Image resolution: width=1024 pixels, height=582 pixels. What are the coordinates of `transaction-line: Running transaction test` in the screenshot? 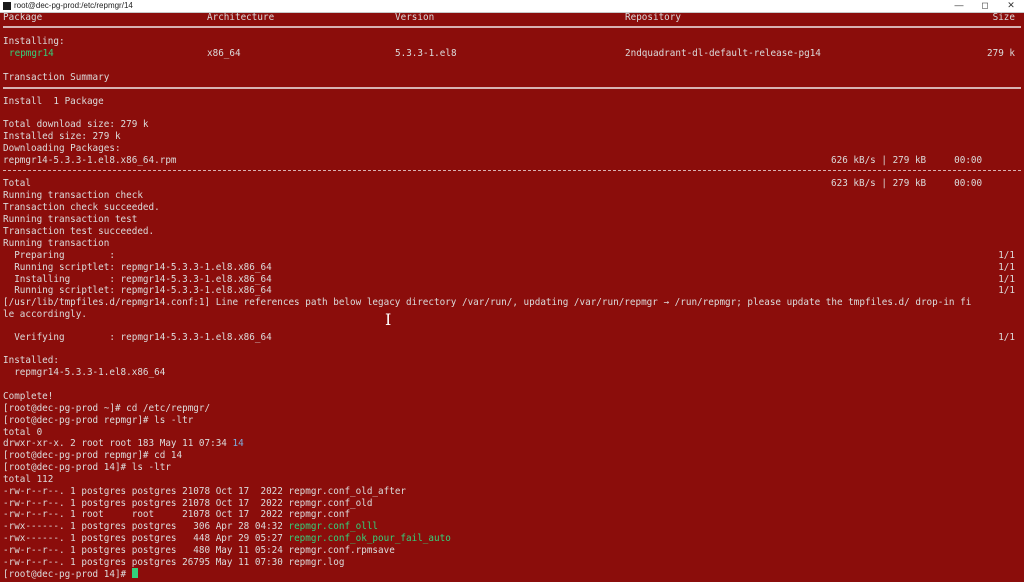 It's located at (70, 219).